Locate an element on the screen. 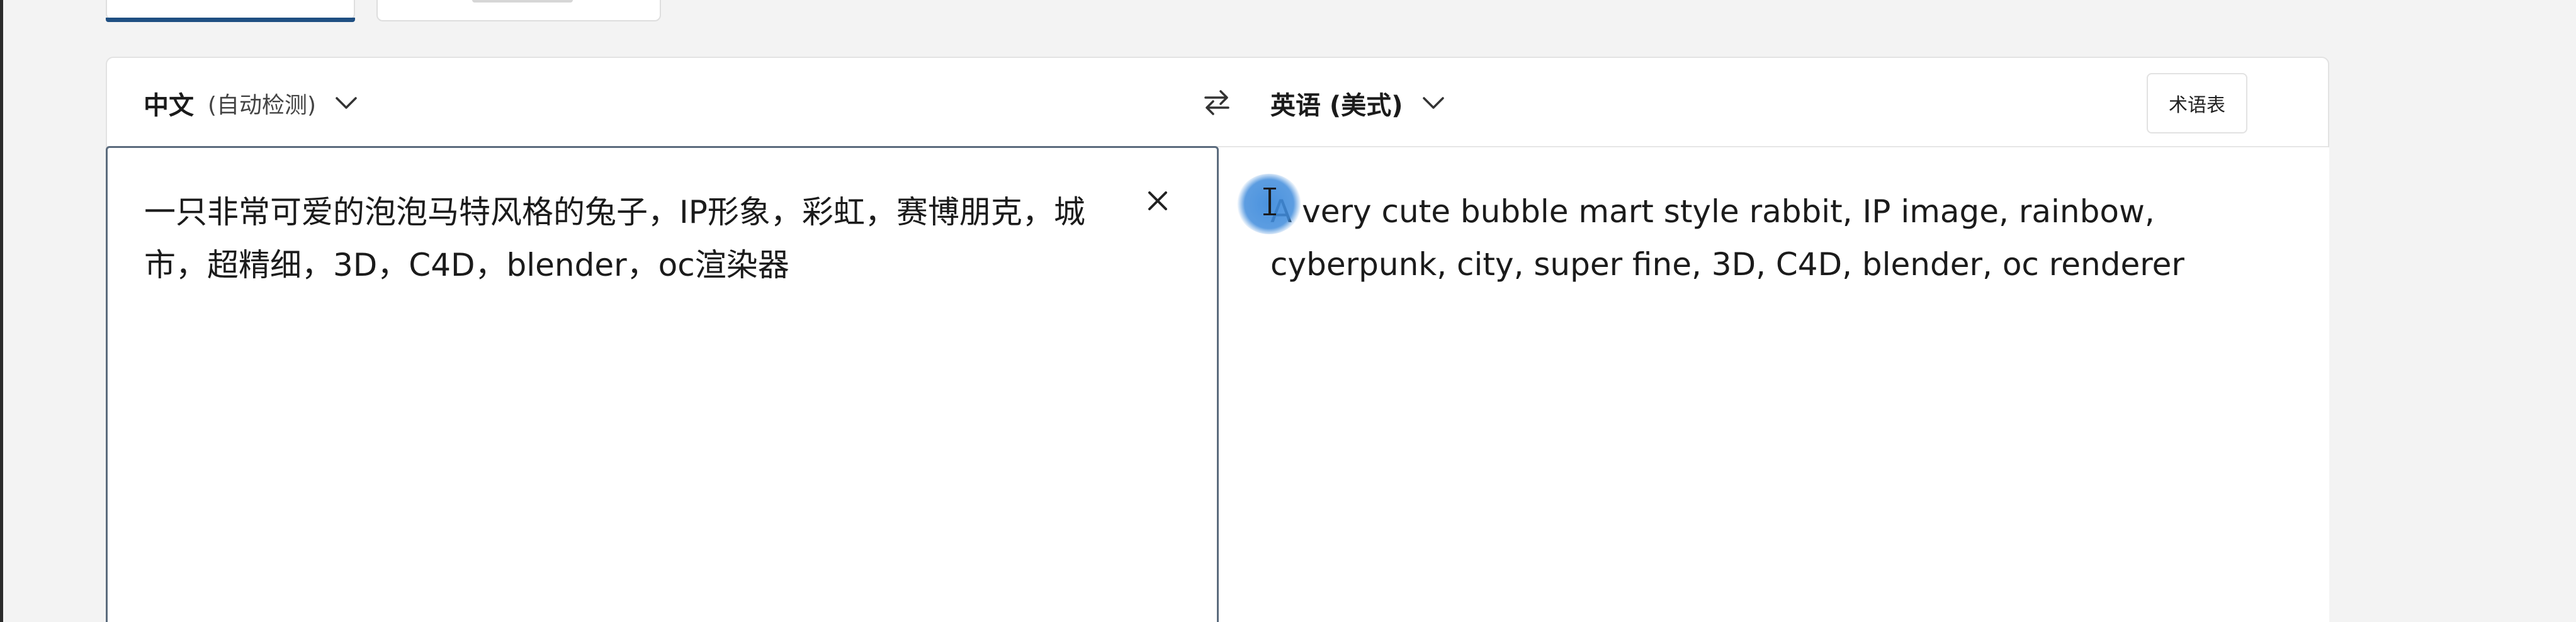 The width and height of the screenshot is (2576, 622). language-bar: 中文 (自动检测) 英语 (美式) 术语表 is located at coordinates (1217, 102).